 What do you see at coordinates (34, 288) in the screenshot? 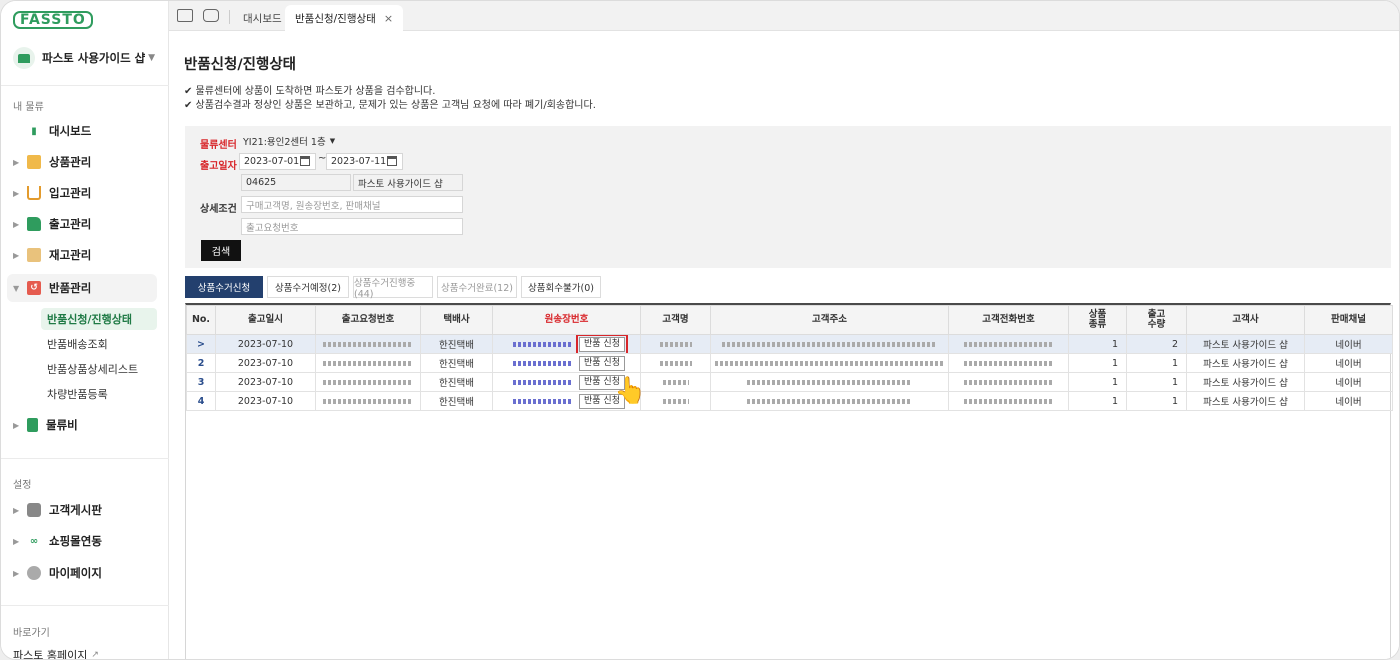
I see `return-icon: ↺` at bounding box center [34, 288].